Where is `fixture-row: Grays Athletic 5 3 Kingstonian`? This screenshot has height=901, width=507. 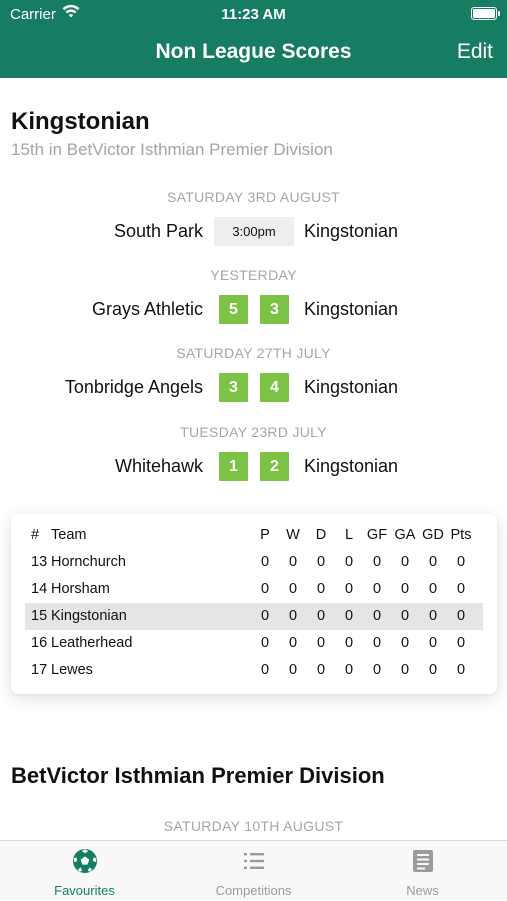 fixture-row: Grays Athletic 5 3 Kingstonian is located at coordinates (253, 310).